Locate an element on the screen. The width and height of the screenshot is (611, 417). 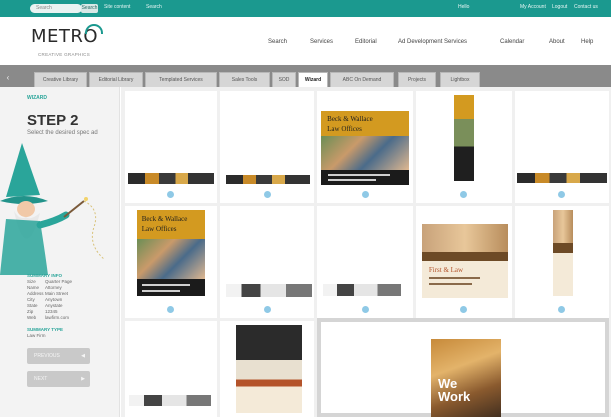
wizard-heading: WIZARD is located at coordinates (37, 98).